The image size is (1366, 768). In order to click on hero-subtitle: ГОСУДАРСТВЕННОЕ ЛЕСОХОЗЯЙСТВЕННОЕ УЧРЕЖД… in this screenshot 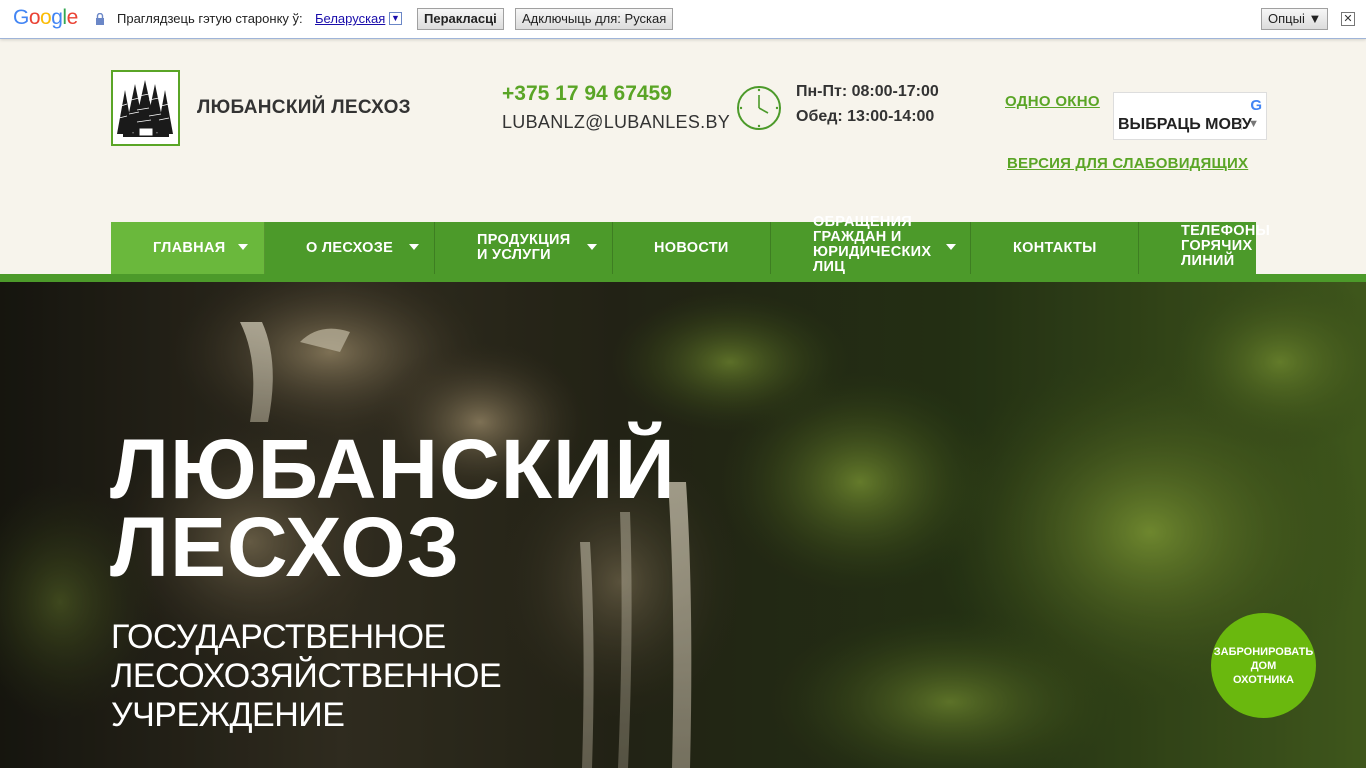, I will do `click(306, 676)`.